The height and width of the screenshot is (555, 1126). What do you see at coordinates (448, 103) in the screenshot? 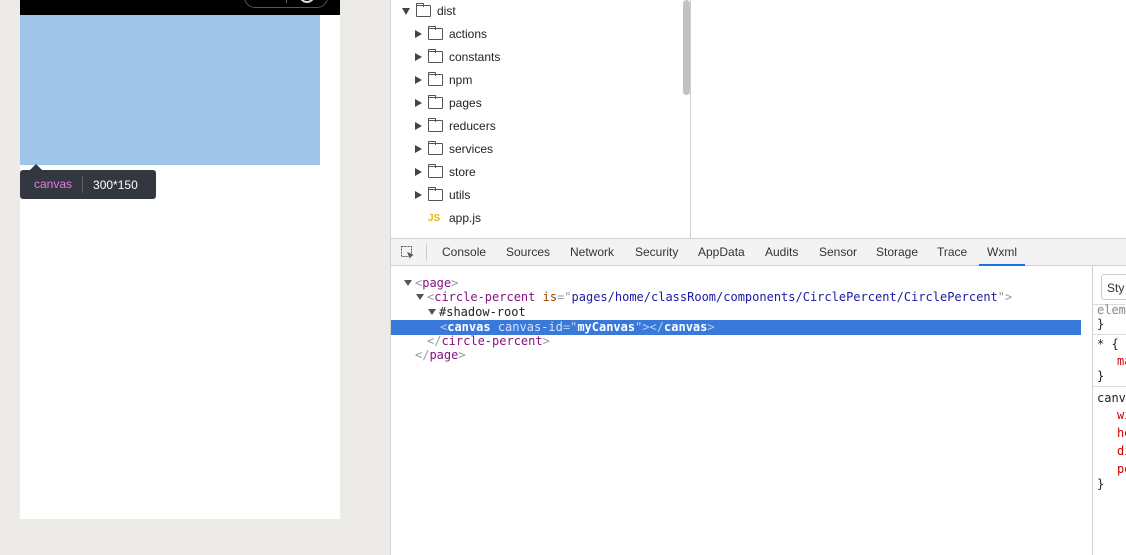
I see `tree-item-pages: pages` at bounding box center [448, 103].